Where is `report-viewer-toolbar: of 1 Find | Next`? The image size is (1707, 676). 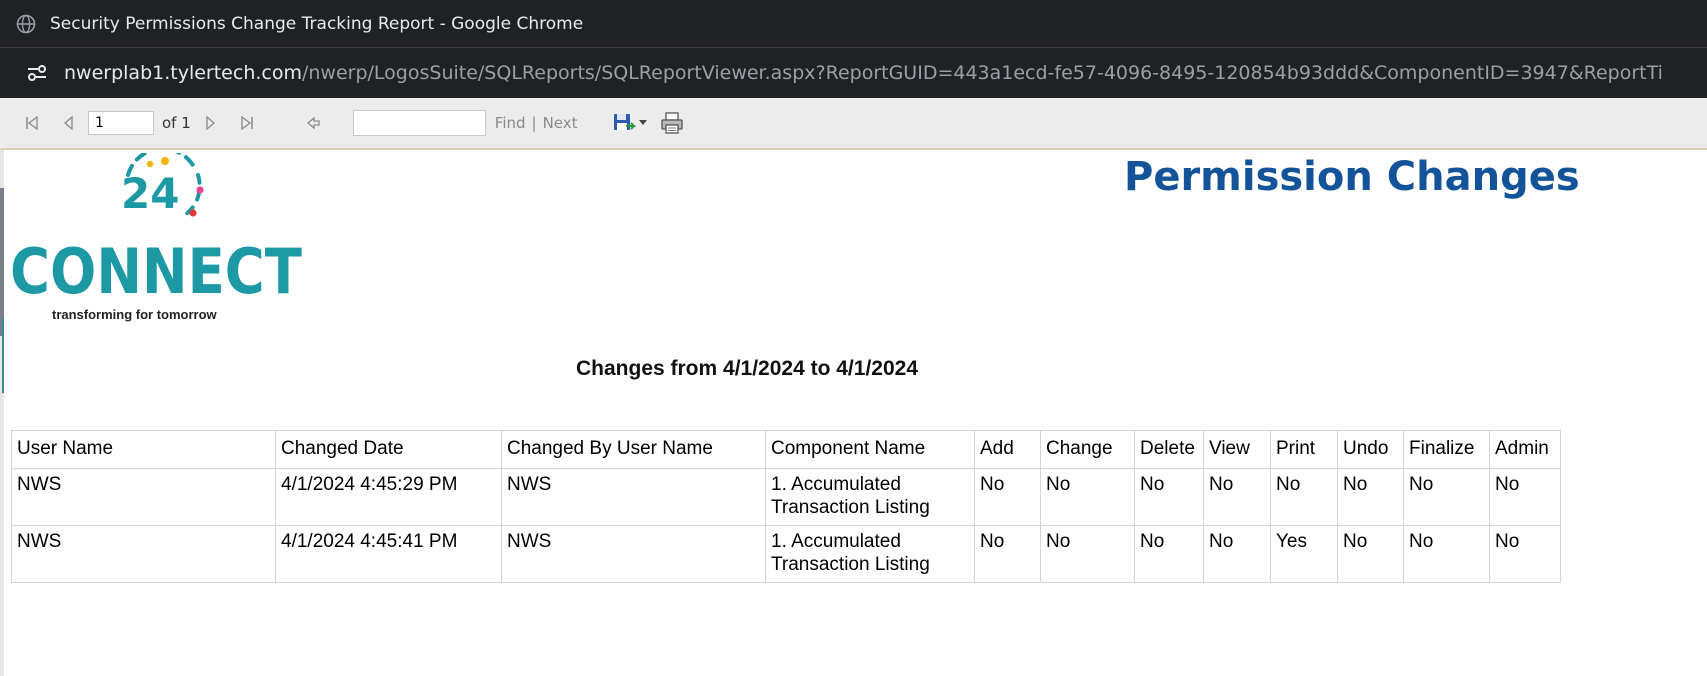 report-viewer-toolbar: of 1 Find | Next is located at coordinates (853, 124).